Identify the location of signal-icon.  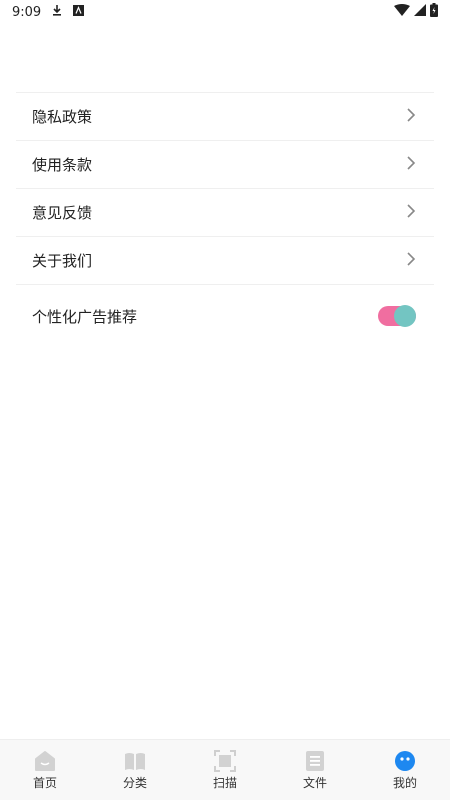
(420, 12).